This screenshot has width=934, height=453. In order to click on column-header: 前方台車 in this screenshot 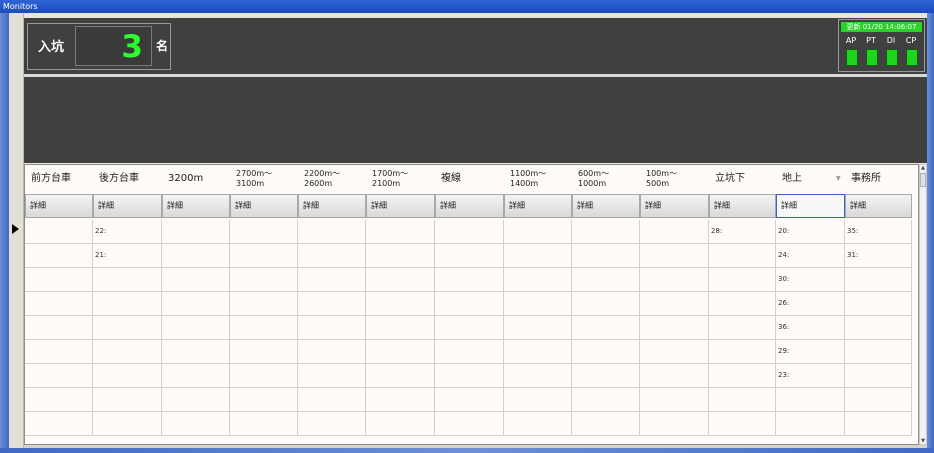, I will do `click(59, 179)`.